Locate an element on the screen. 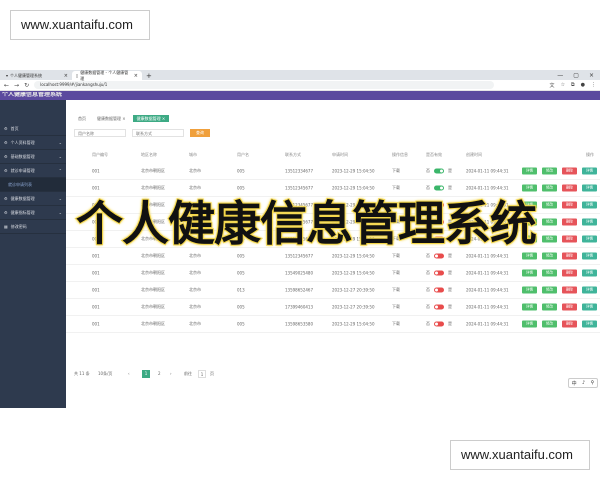 This screenshot has width=600, height=480. page-1: 1 is located at coordinates (146, 374).